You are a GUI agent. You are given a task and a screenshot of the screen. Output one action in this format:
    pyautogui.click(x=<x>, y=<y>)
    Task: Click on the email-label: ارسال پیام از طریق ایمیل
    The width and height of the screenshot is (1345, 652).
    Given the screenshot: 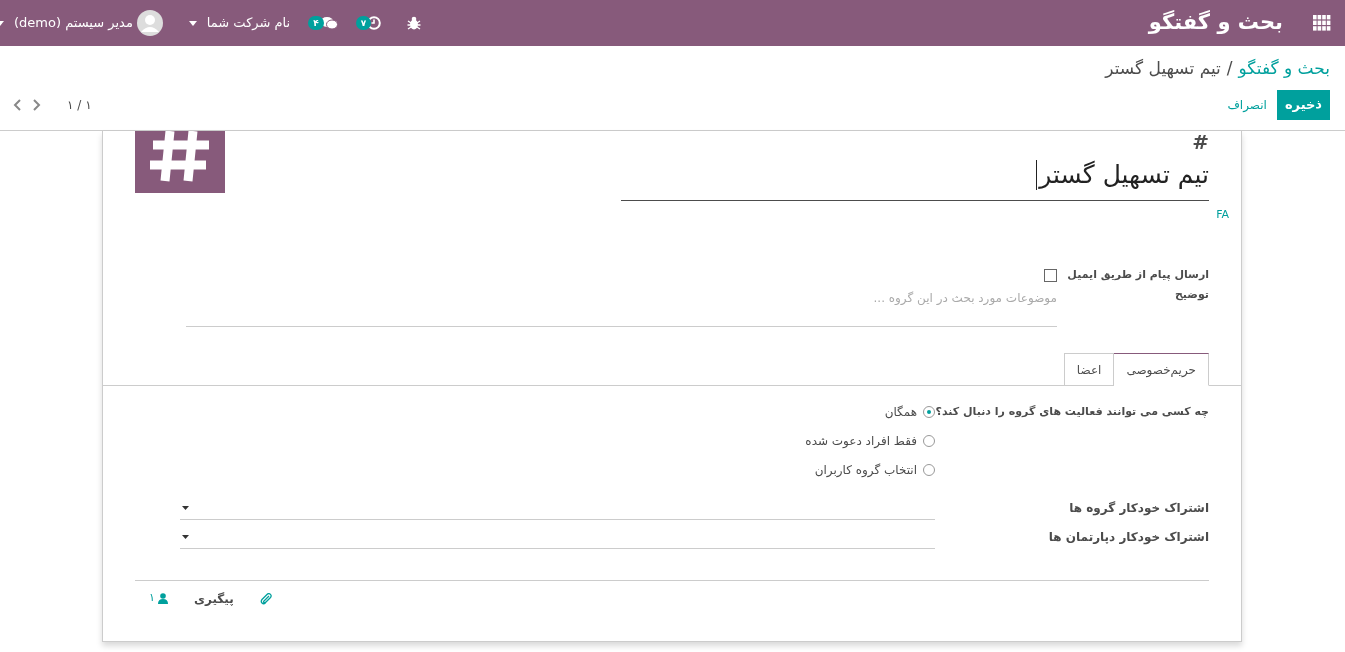 What is the action you would take?
    pyautogui.click(x=1137, y=274)
    